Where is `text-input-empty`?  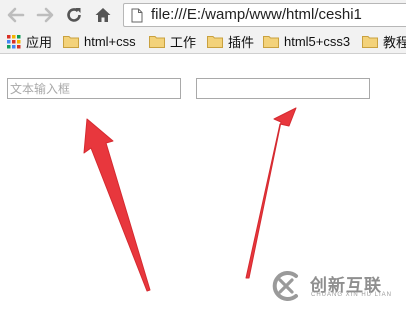
text-input-empty is located at coordinates (283, 88).